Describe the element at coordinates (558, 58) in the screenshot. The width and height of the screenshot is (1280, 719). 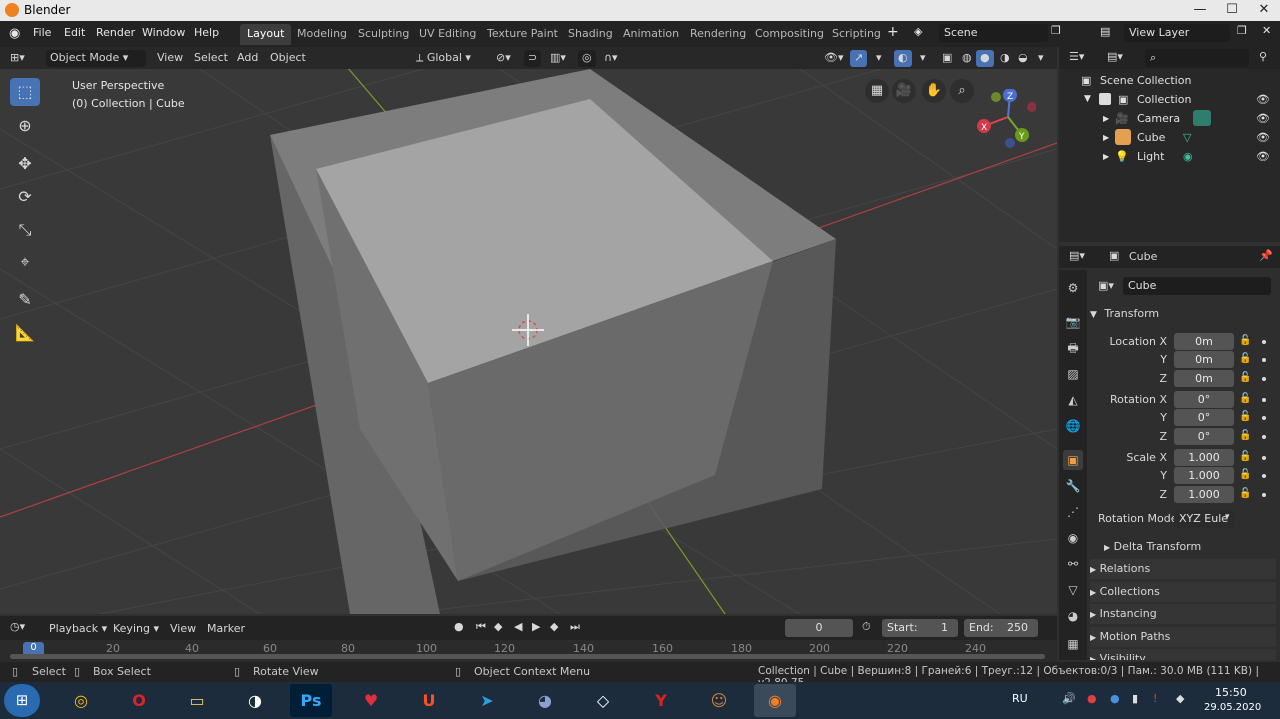
I see `snap-target-icon: ▥▾` at that location.